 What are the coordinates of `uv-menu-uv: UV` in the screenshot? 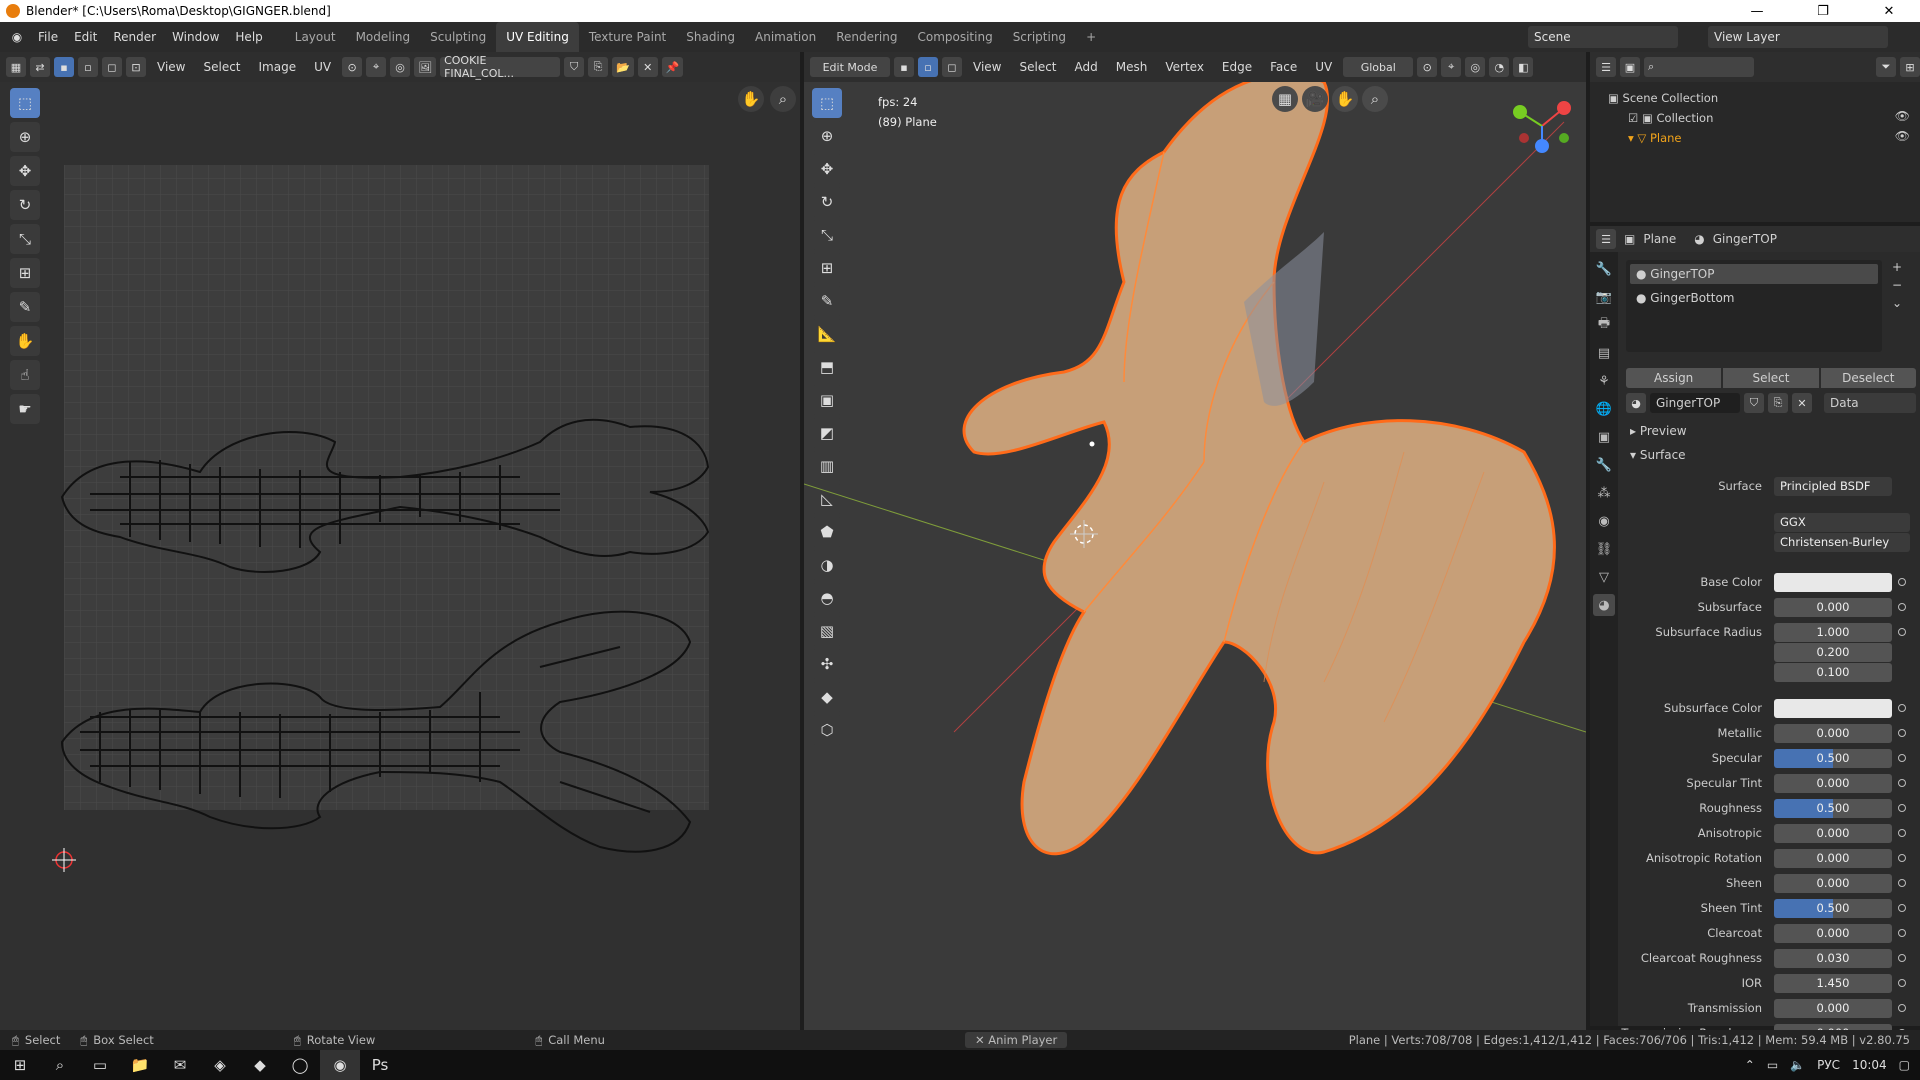 It's located at (322, 67).